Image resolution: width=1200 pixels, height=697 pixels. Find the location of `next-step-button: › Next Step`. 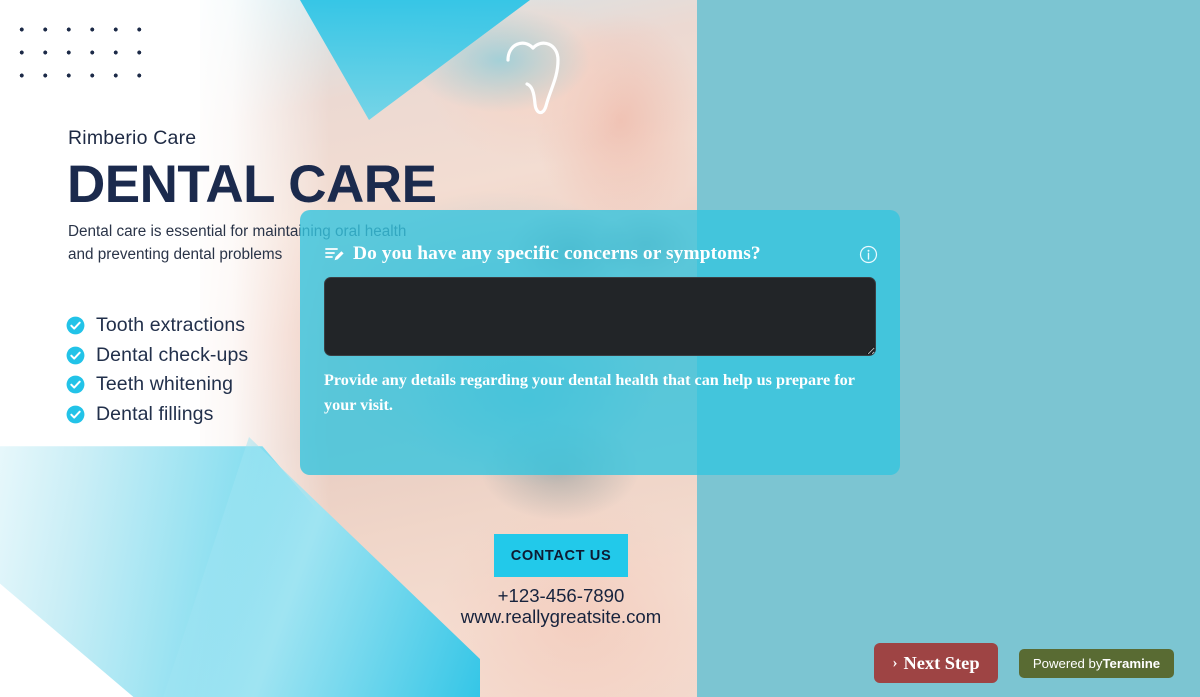

next-step-button: › Next Step is located at coordinates (936, 663).